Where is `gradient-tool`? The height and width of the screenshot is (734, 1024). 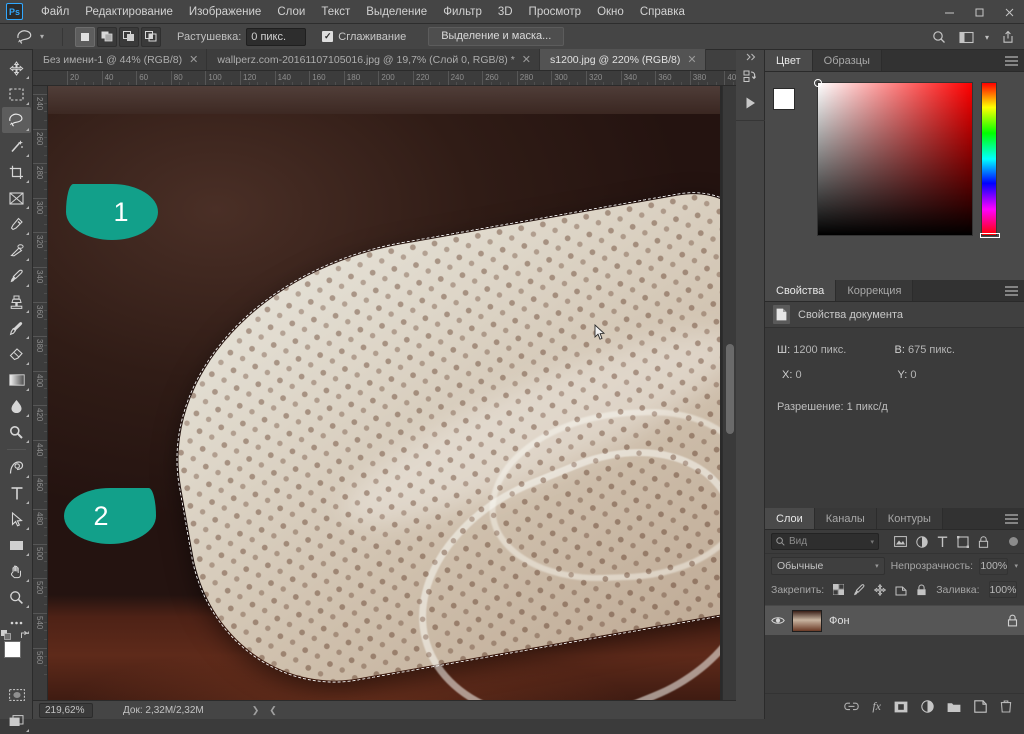
gradient-tool is located at coordinates (16, 380).